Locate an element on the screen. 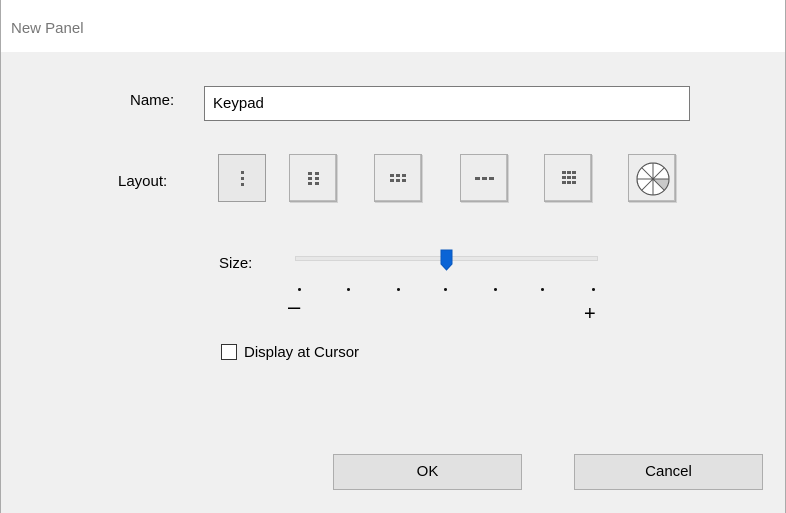  size-max-label: + is located at coordinates (590, 314).